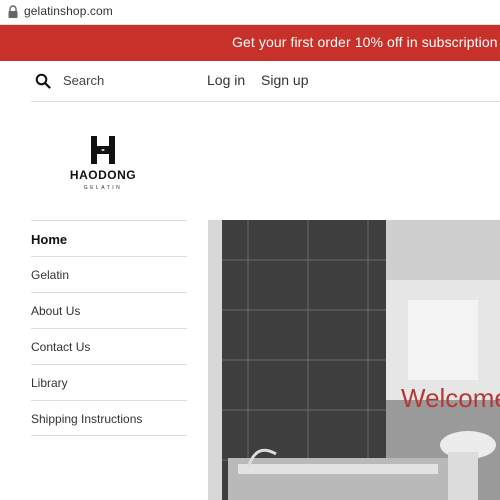  I want to click on site-header: Search Log in Sign up, so click(250, 81).